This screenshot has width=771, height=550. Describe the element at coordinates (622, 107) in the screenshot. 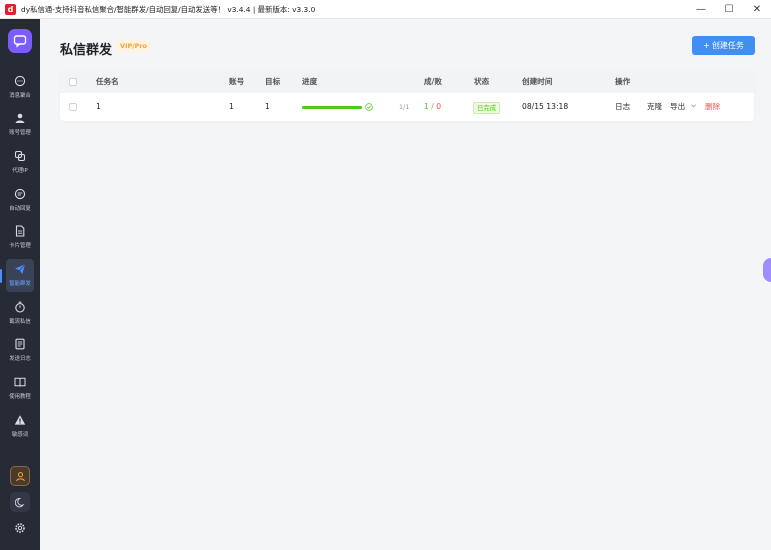

I see `log-link: 日志` at that location.